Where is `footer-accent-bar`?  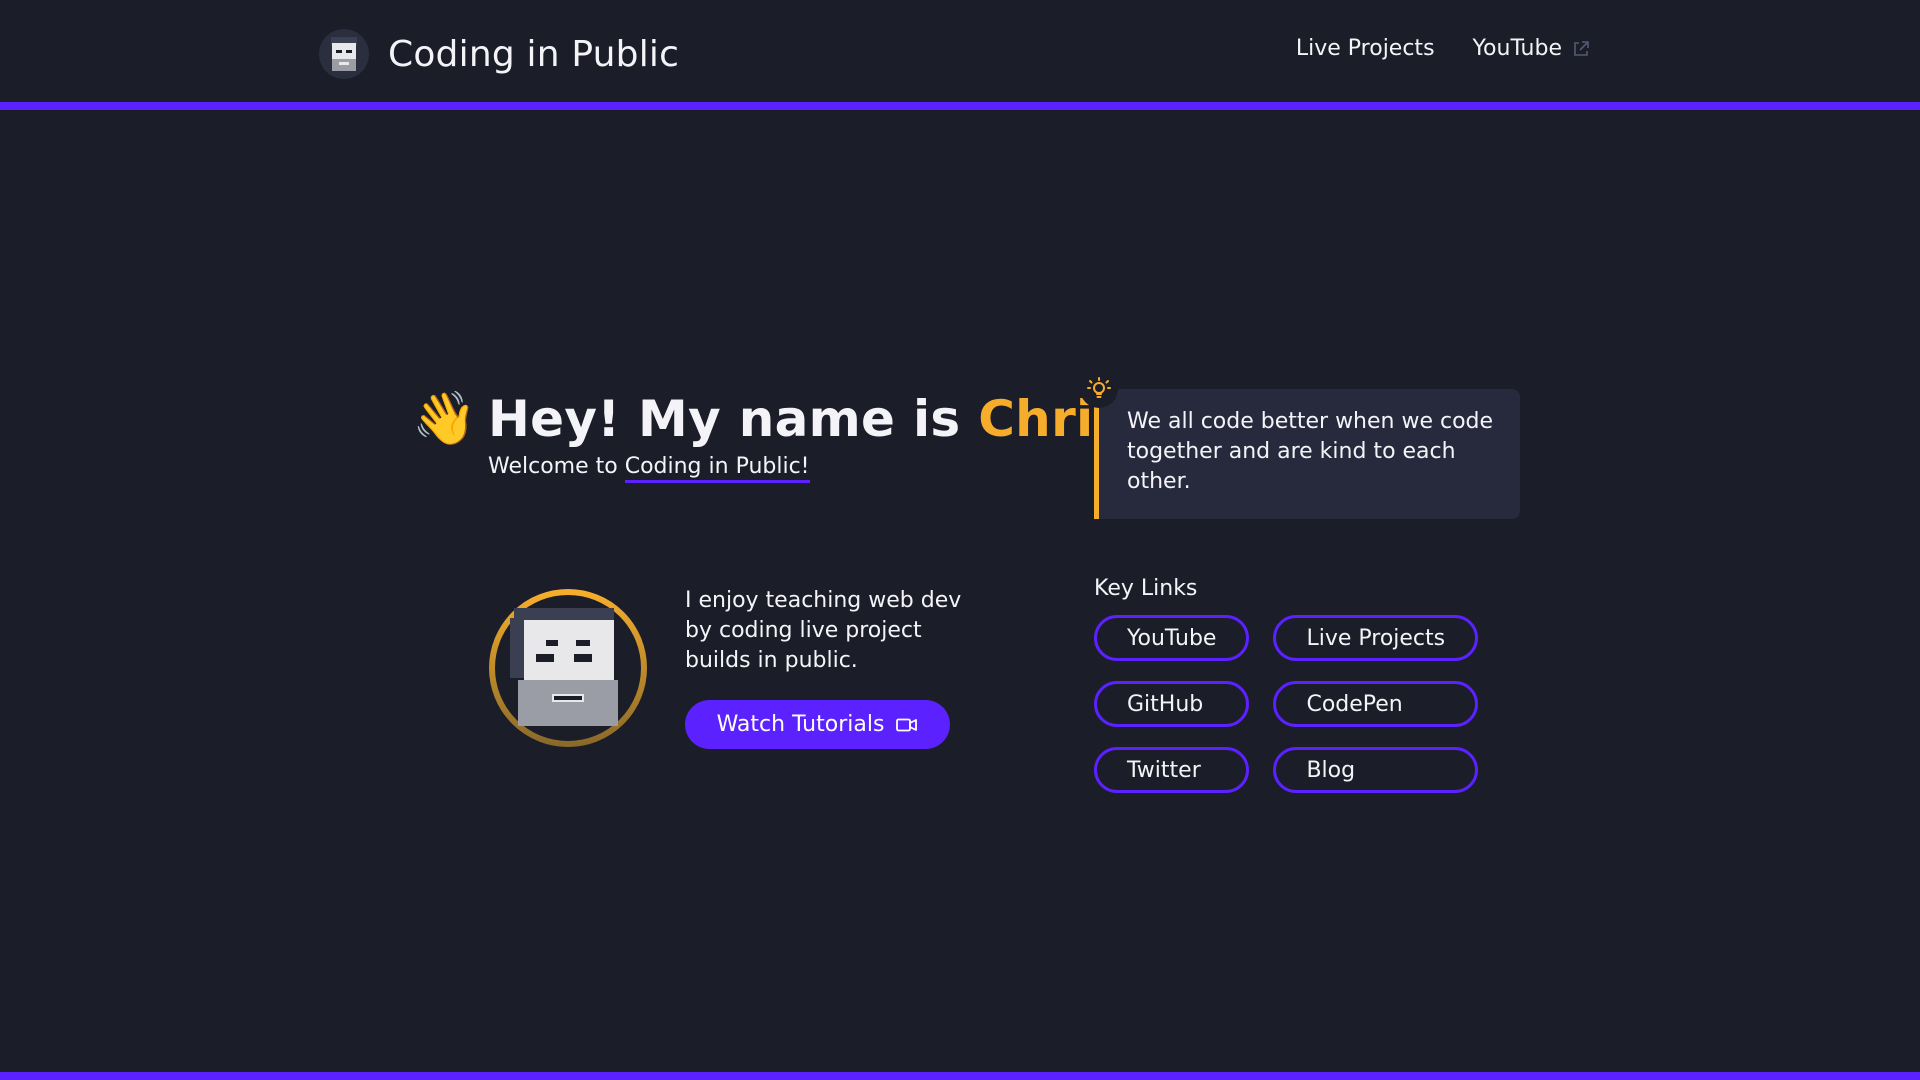
footer-accent-bar is located at coordinates (960, 1076).